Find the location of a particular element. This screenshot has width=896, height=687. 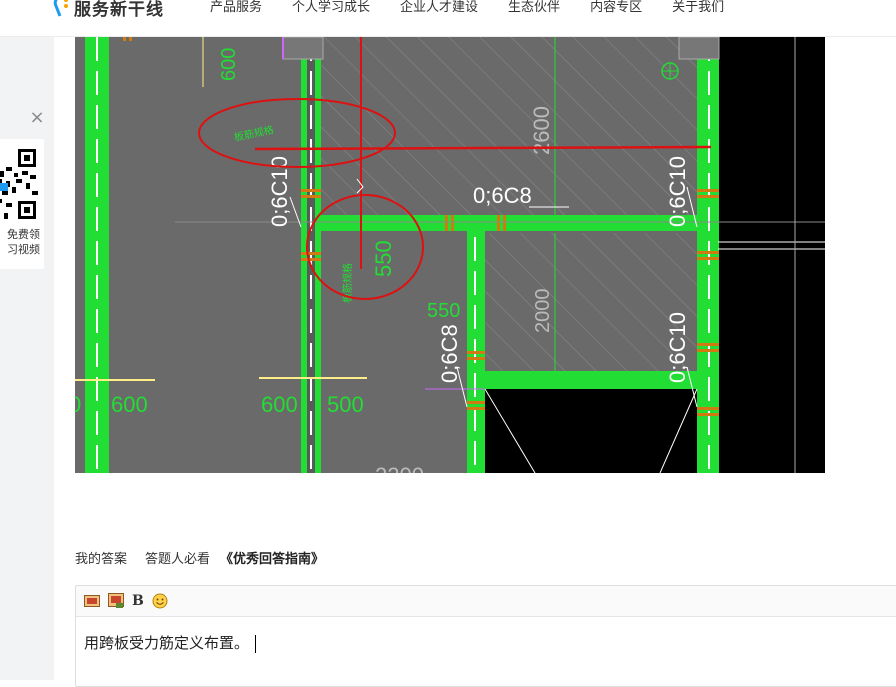

qr-caption-2: 习视频 is located at coordinates (23, 249).